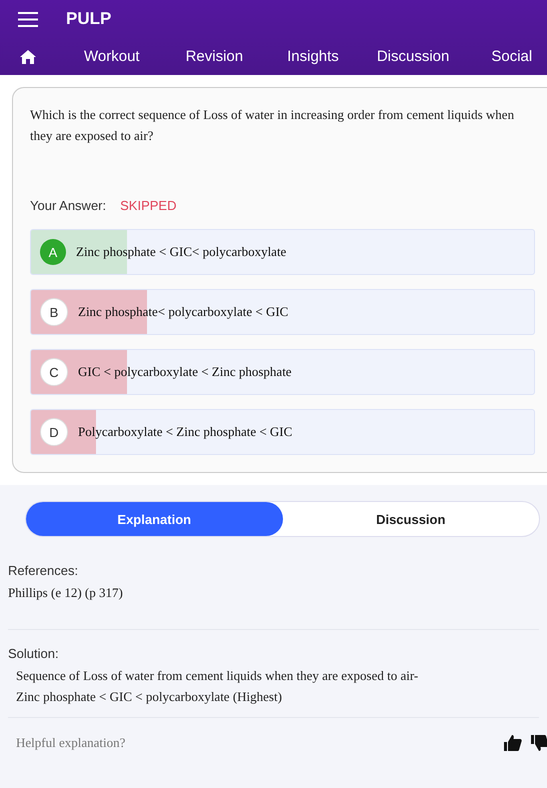 The height and width of the screenshot is (788, 547). I want to click on menu-icon, so click(28, 19).